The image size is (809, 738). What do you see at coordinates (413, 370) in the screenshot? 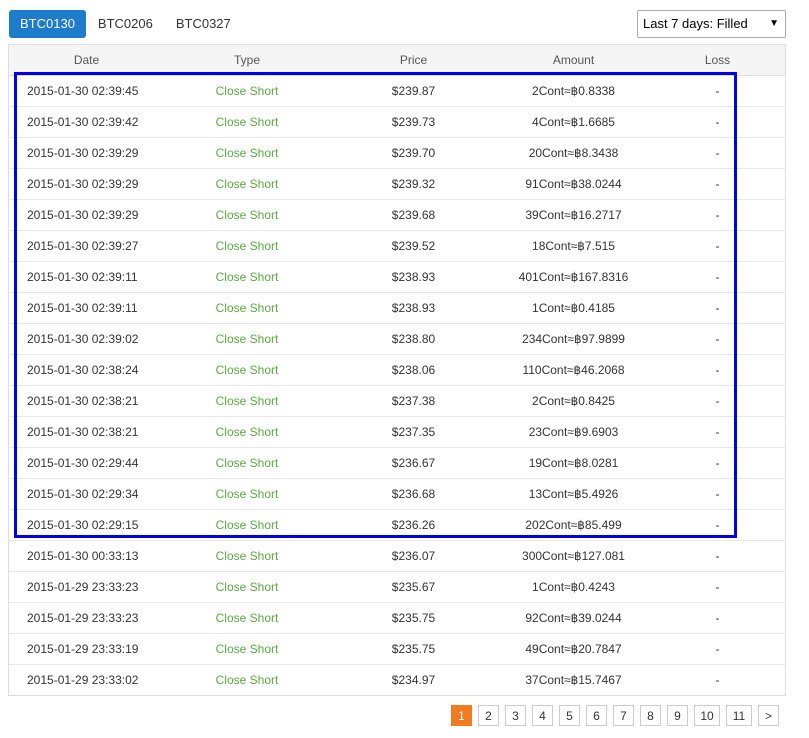
I see `cell-price: $238.06` at bounding box center [413, 370].